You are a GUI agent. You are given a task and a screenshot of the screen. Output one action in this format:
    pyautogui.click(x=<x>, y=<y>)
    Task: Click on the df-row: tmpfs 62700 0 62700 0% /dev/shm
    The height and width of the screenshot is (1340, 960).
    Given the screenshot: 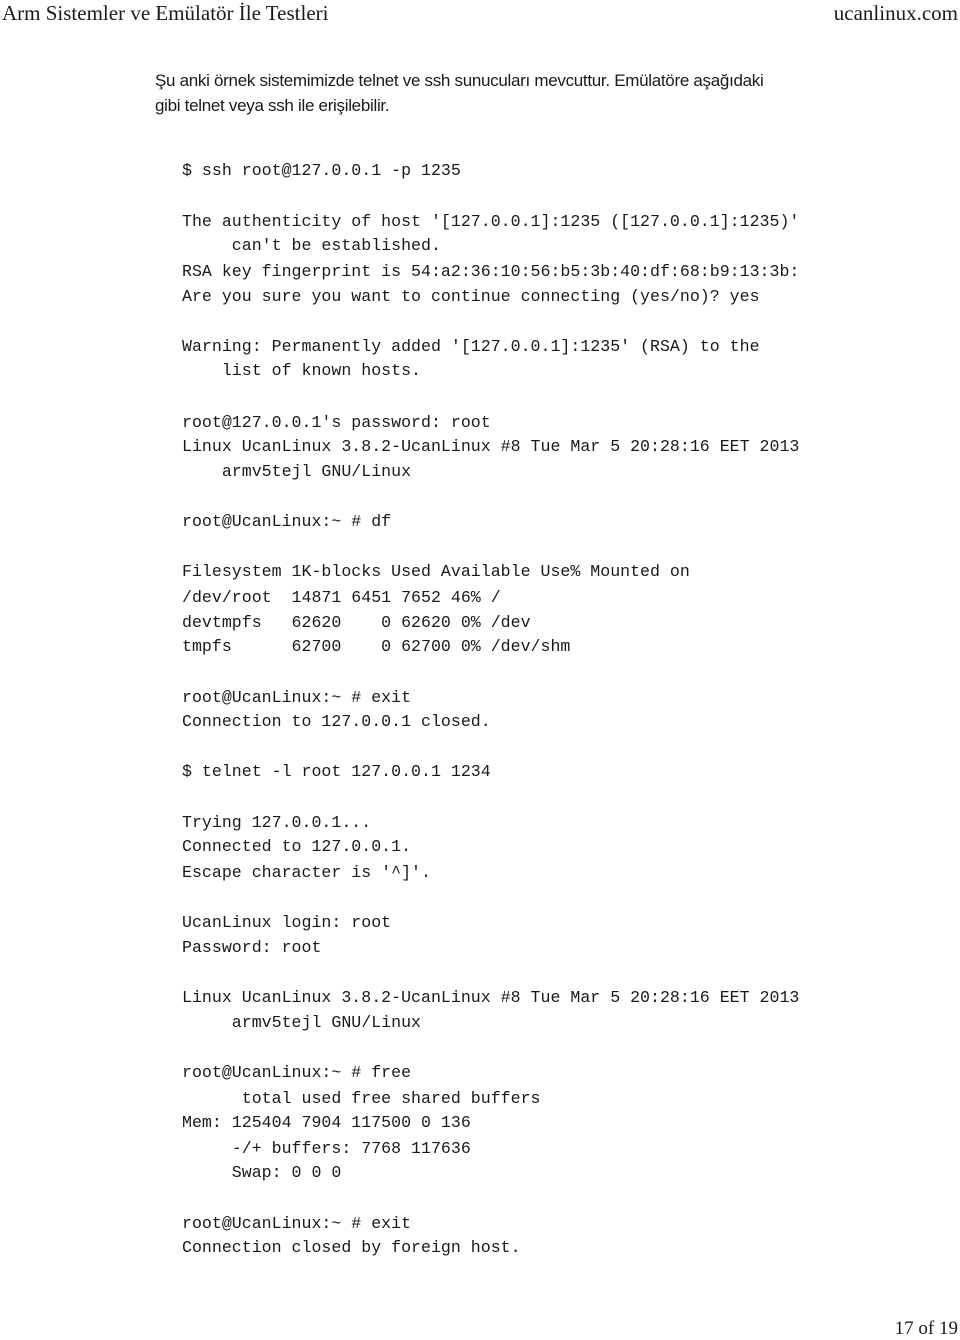 What is the action you would take?
    pyautogui.click(x=376, y=646)
    